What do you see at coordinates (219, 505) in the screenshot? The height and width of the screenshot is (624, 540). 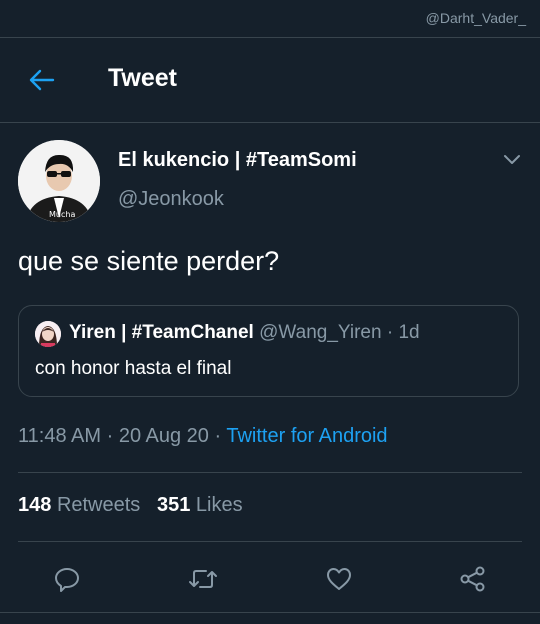 I see `likes-label: Likes` at bounding box center [219, 505].